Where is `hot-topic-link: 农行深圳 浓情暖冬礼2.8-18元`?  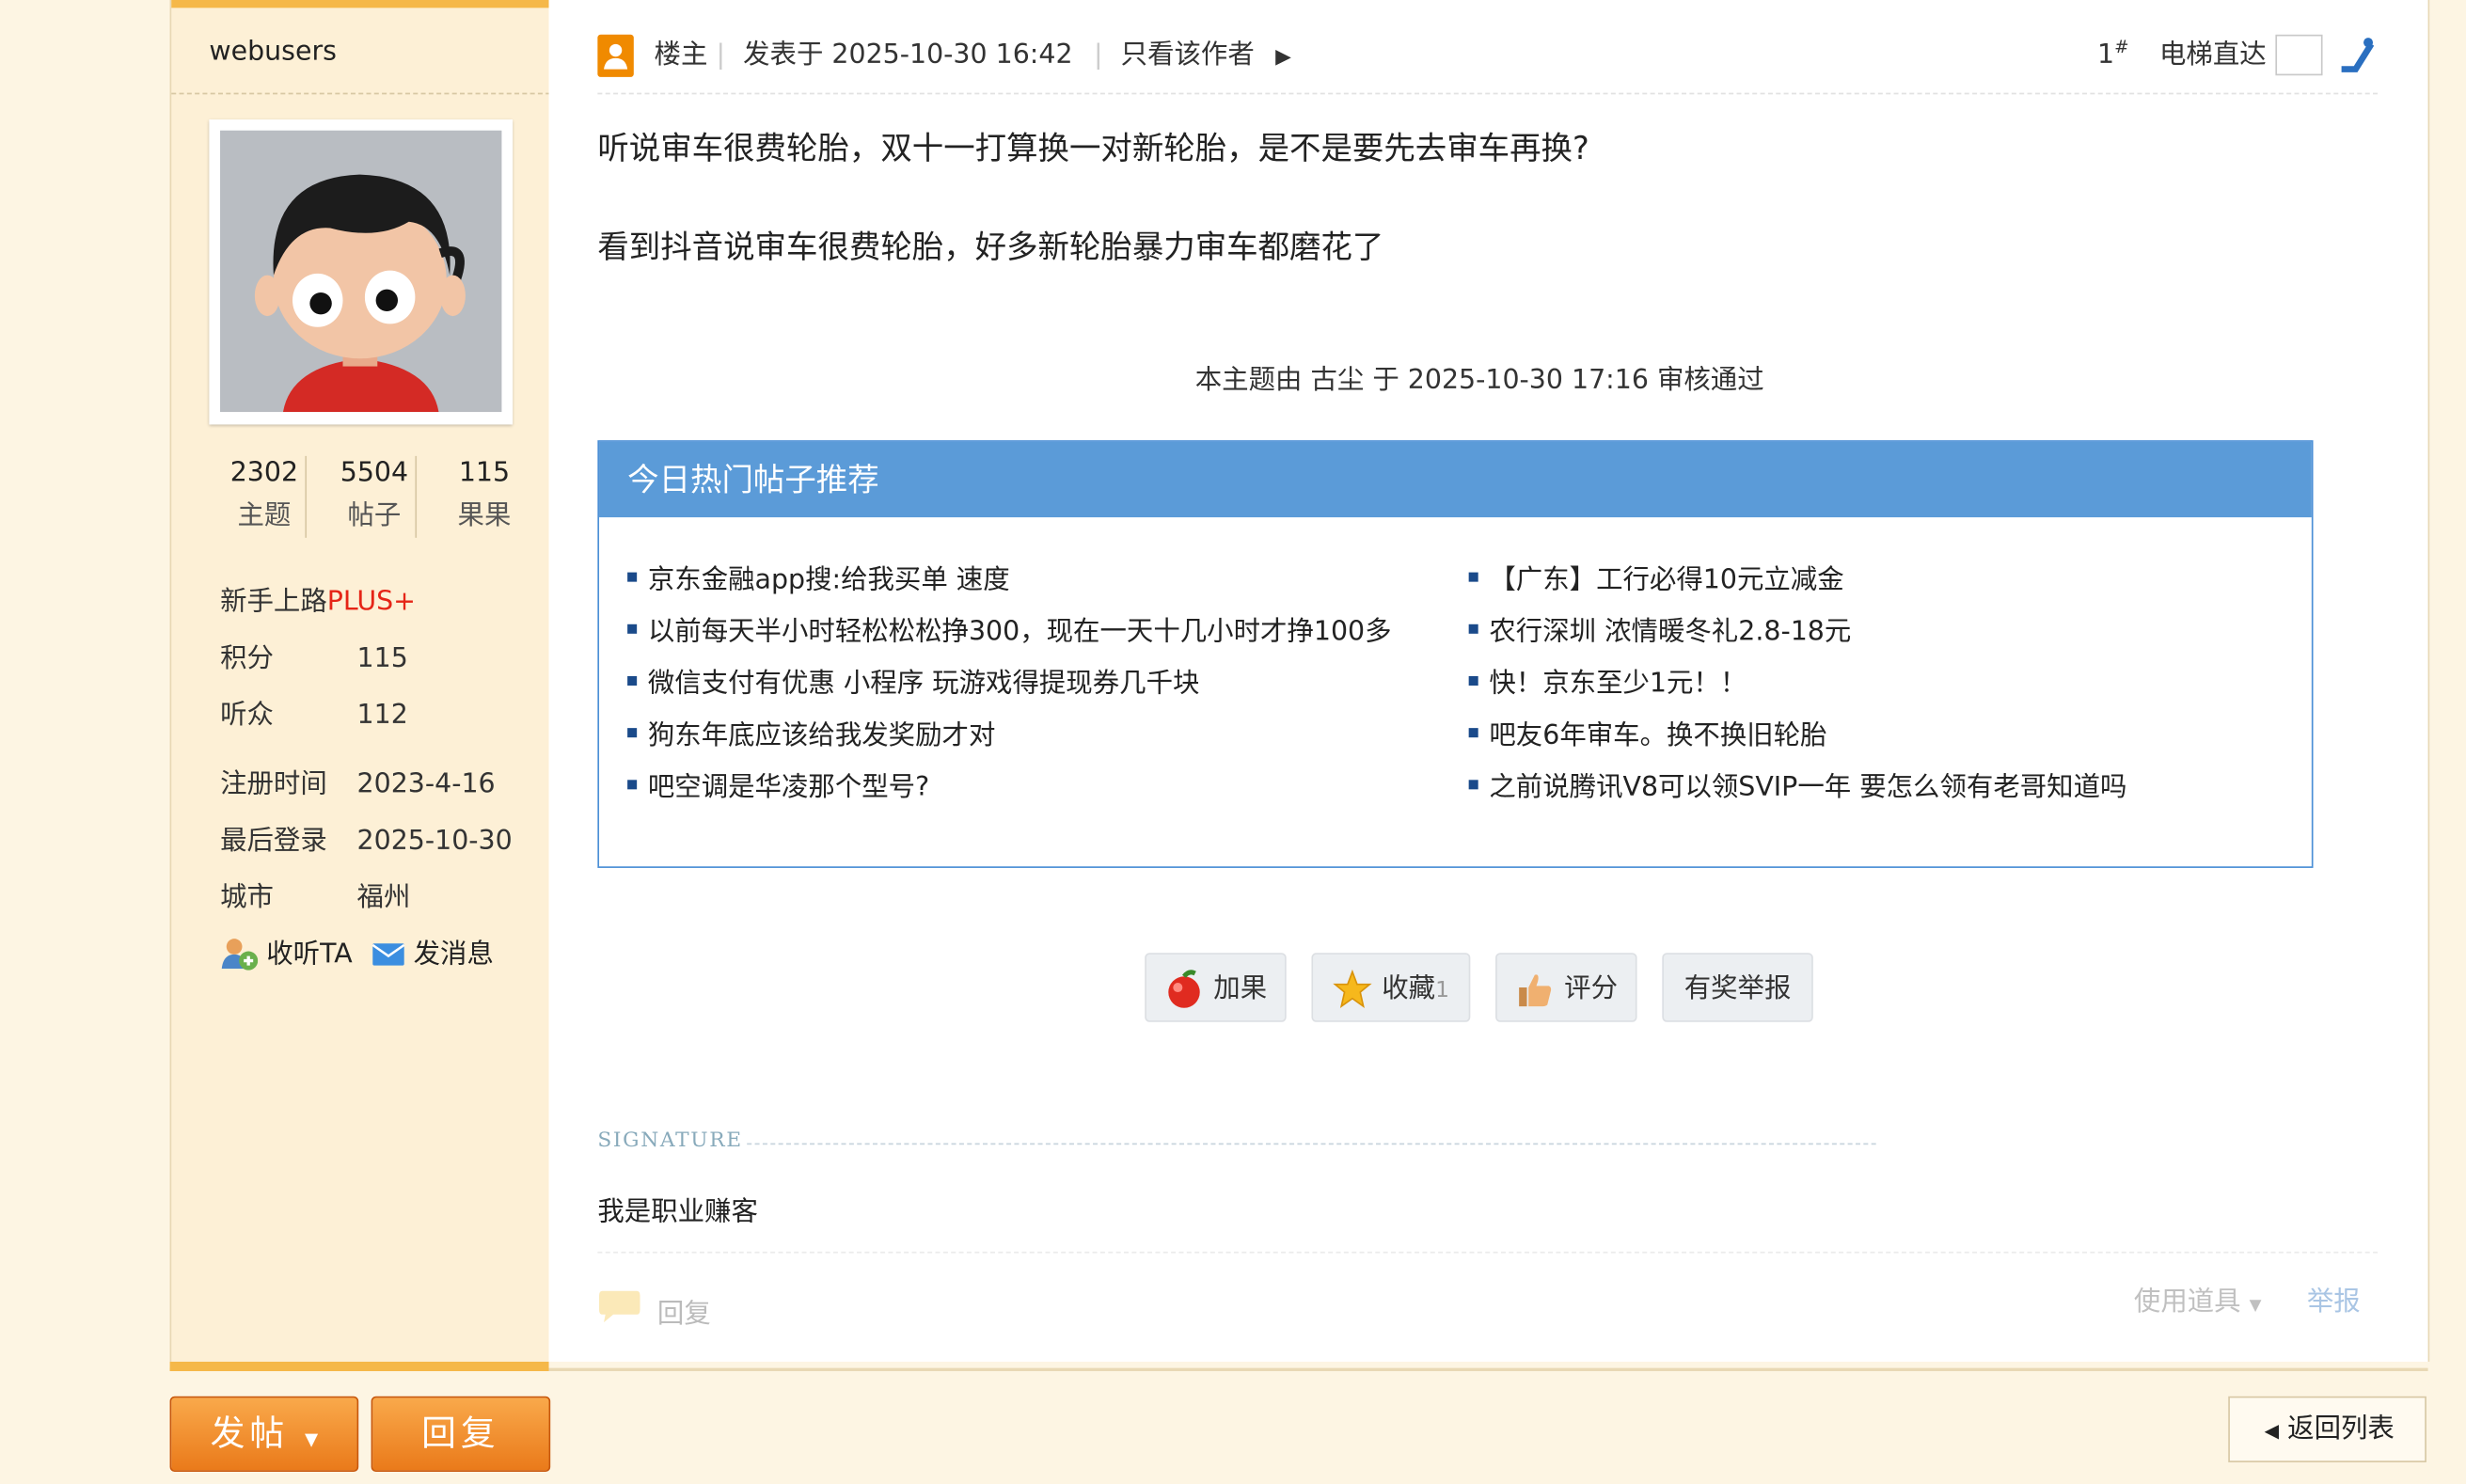 hot-topic-link: 农行深圳 浓情暖冬礼2.8-18元 is located at coordinates (1660, 627).